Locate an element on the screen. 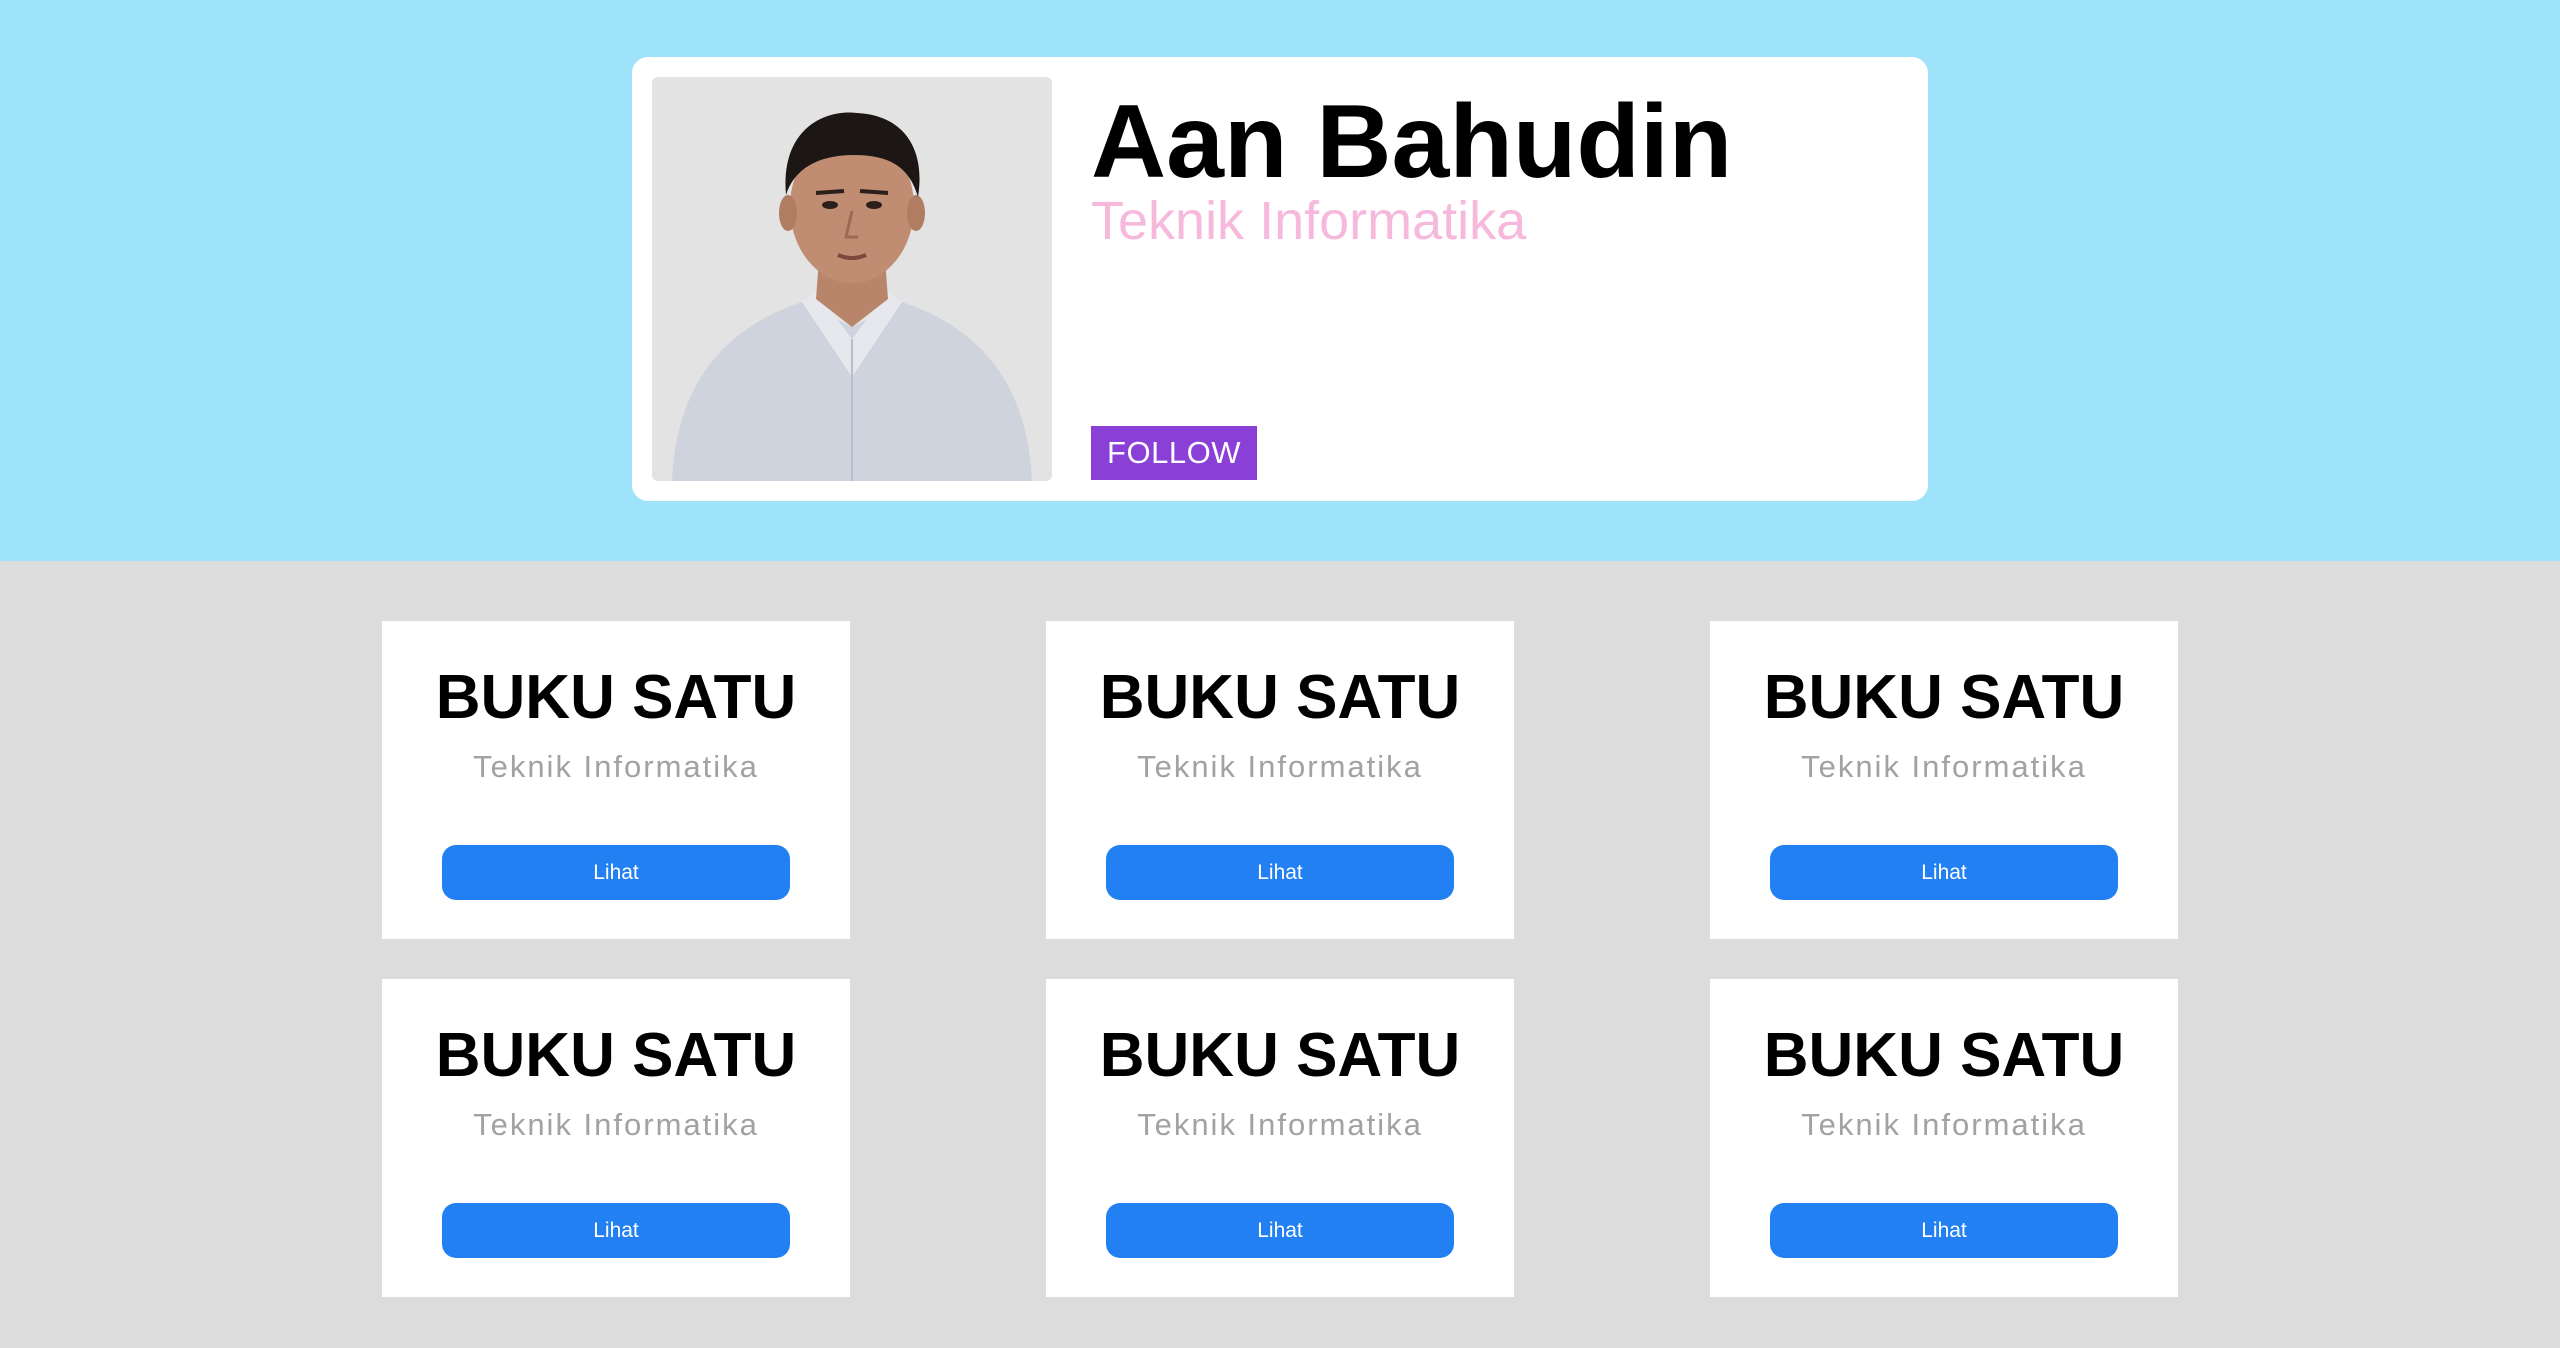  profile-photo is located at coordinates (852, 279).